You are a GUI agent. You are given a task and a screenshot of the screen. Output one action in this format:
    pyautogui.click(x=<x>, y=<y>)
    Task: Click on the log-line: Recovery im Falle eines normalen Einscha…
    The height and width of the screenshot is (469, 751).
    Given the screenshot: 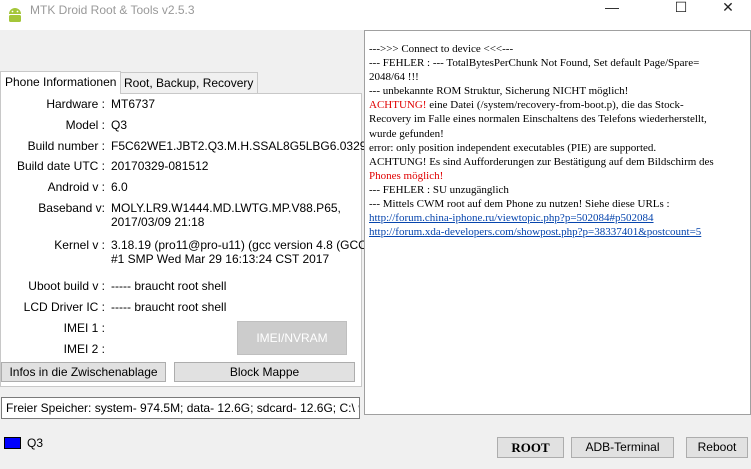 What is the action you would take?
    pyautogui.click(x=538, y=119)
    